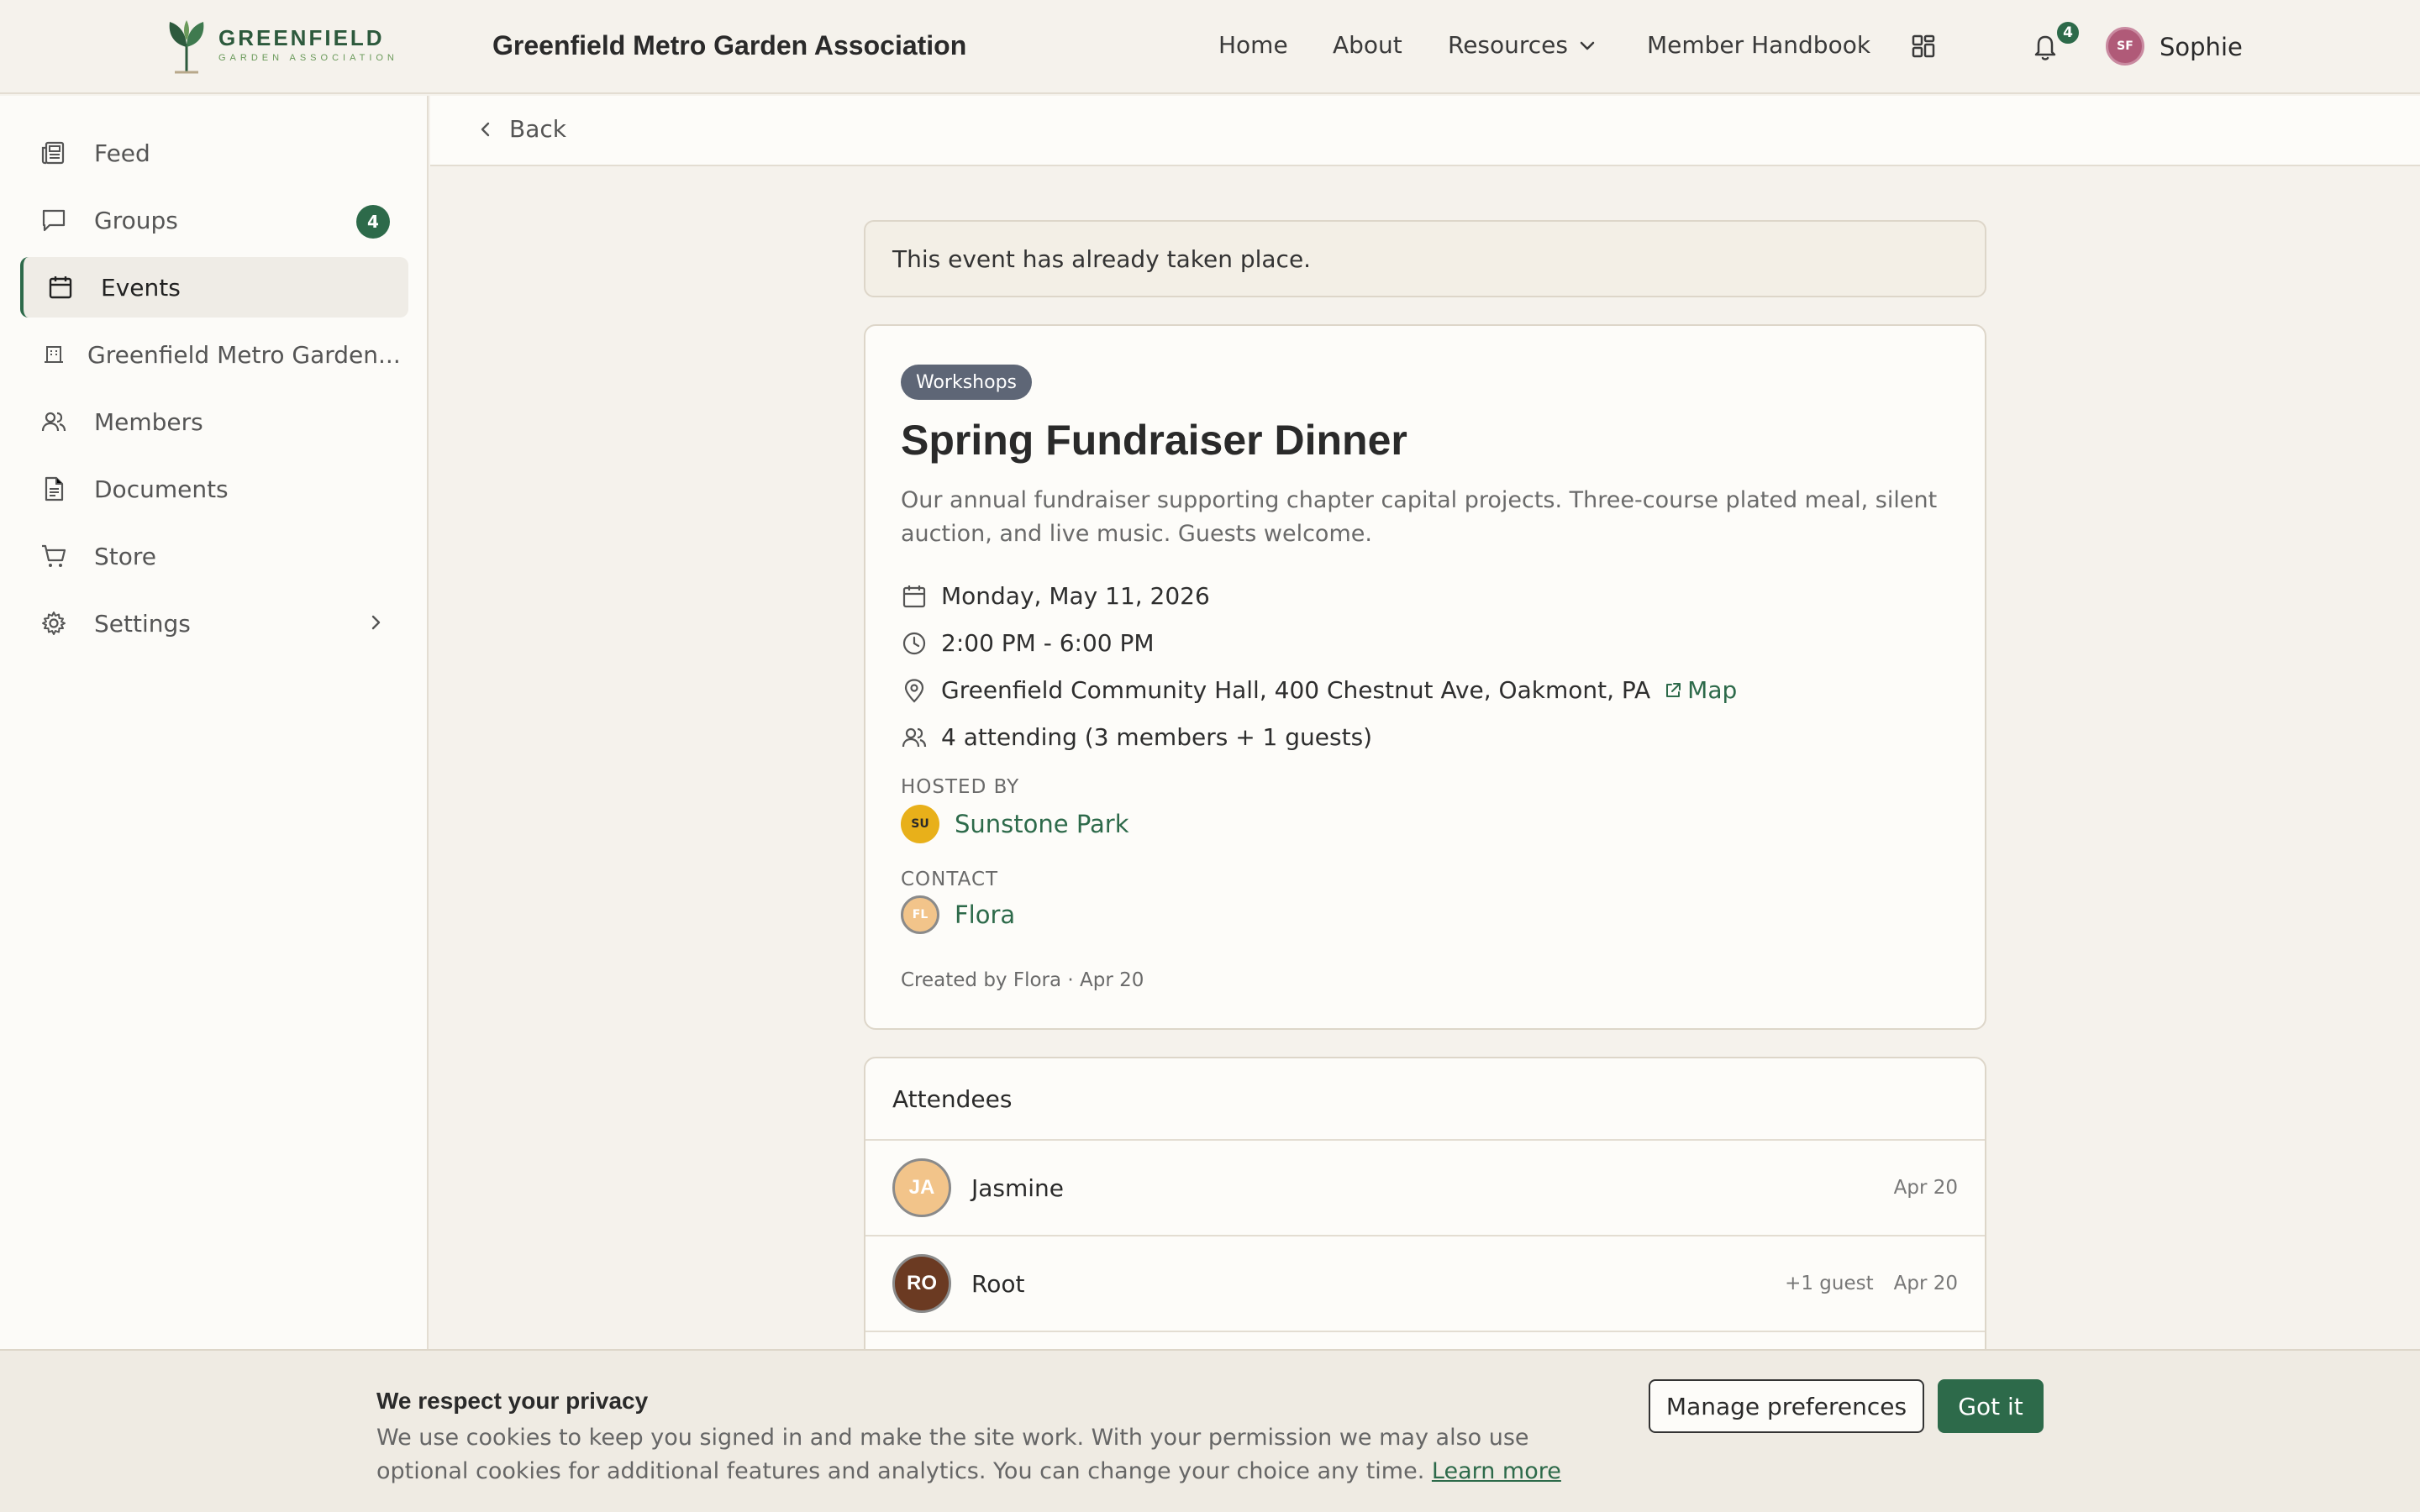 The image size is (2420, 1512). What do you see at coordinates (1154, 440) in the screenshot?
I see `event-title: Spring Fundraiser Dinner` at bounding box center [1154, 440].